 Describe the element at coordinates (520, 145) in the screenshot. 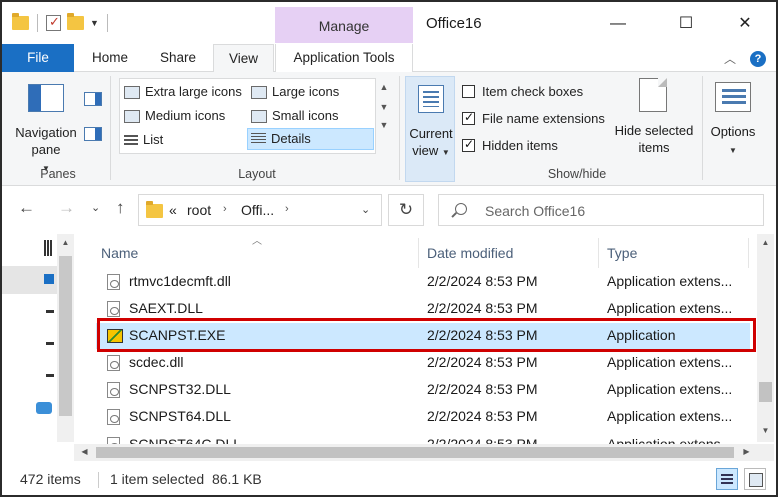

I see `hidden-items-label: Hidden items` at that location.